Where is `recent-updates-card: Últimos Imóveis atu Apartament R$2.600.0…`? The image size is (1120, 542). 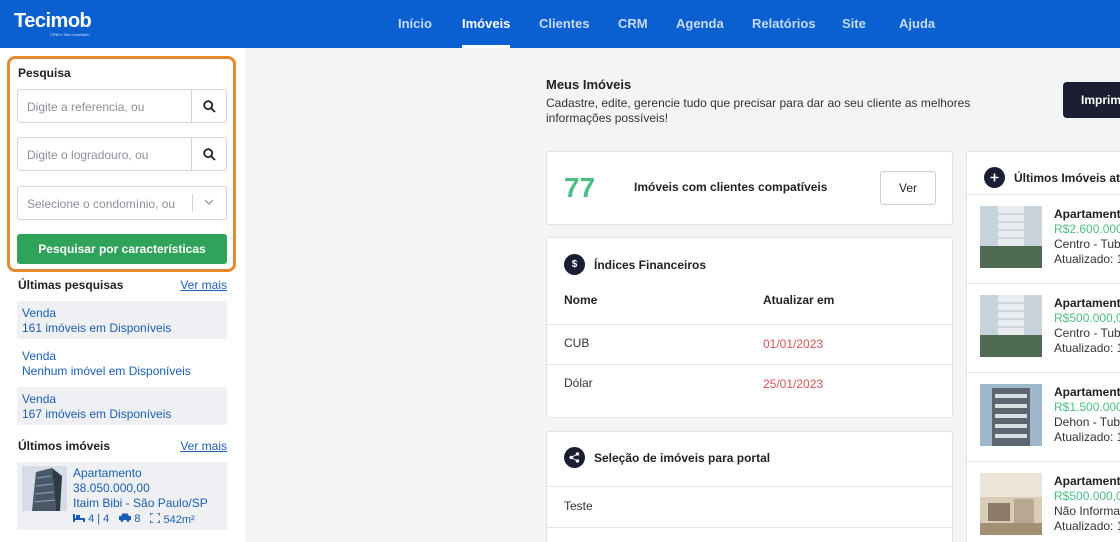
recent-updates-card: Últimos Imóveis atu Apartament R$2.600.0… is located at coordinates (1043, 346).